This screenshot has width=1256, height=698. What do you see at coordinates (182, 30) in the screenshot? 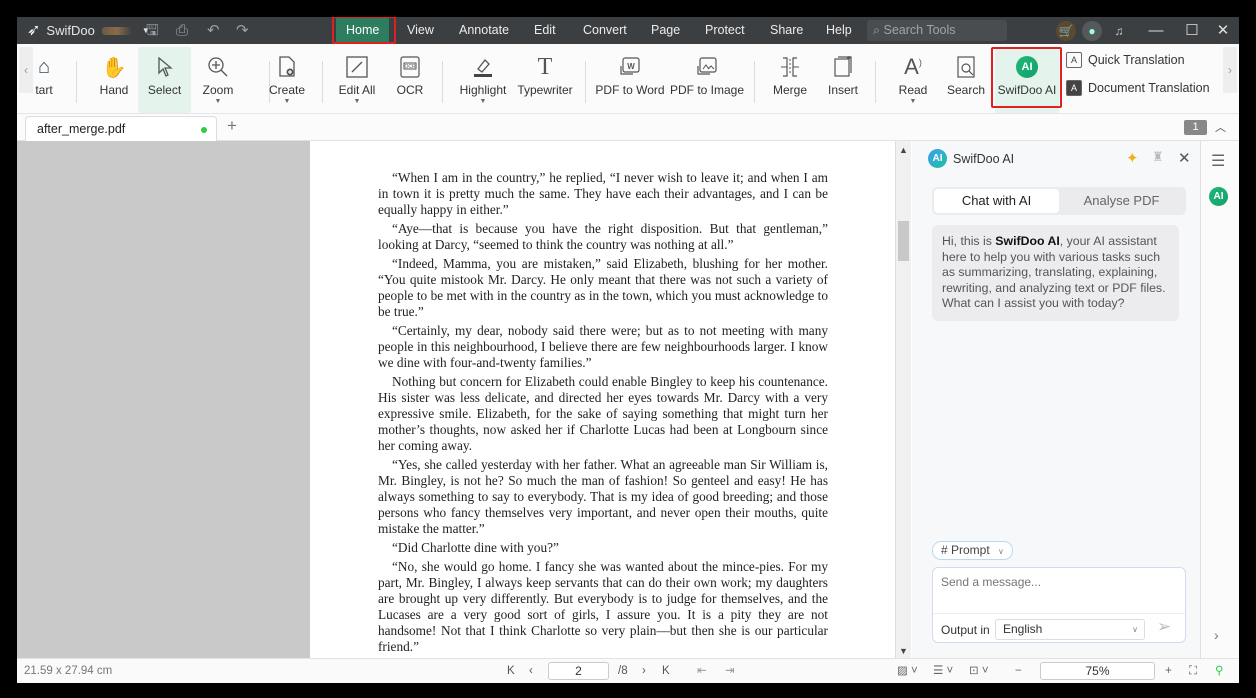
I see `print-icon: ⎙` at bounding box center [182, 30].